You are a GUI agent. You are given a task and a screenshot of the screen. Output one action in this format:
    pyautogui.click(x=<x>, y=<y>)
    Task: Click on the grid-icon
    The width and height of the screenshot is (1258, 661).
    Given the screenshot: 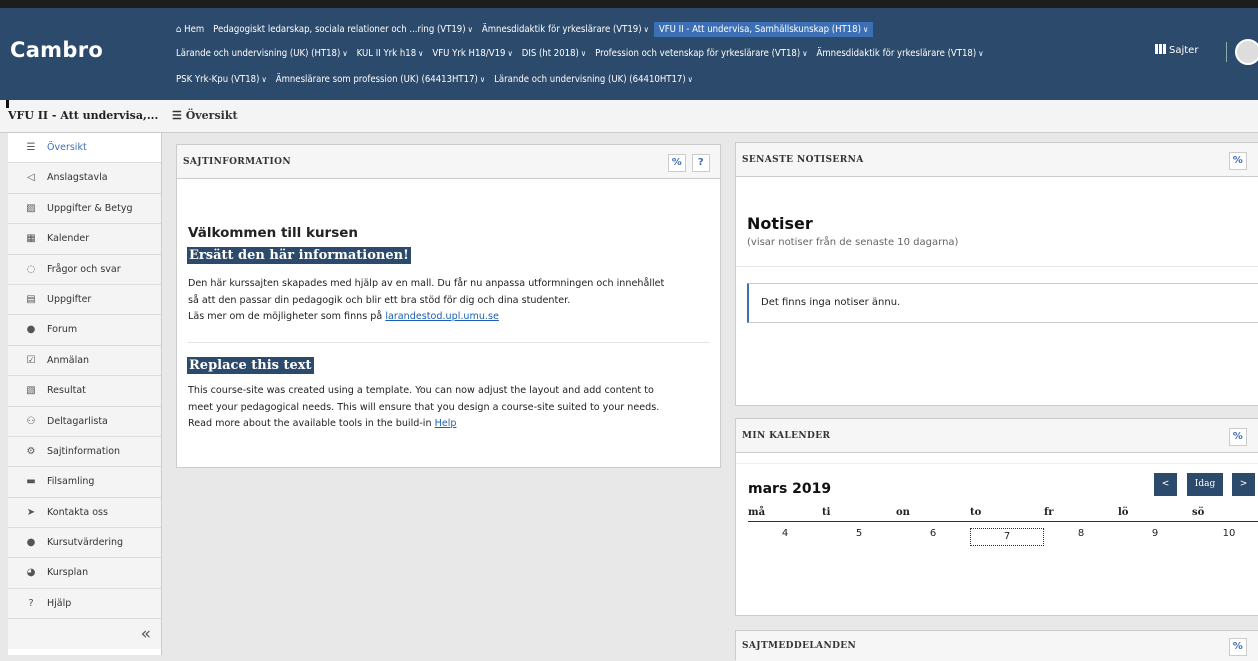 What is the action you would take?
    pyautogui.click(x=1160, y=49)
    